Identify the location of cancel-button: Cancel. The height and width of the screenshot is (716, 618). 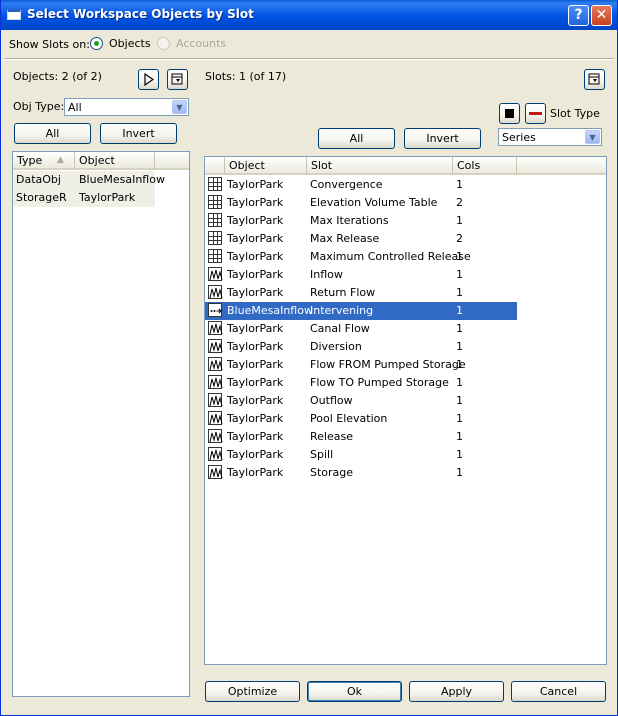
(558, 691).